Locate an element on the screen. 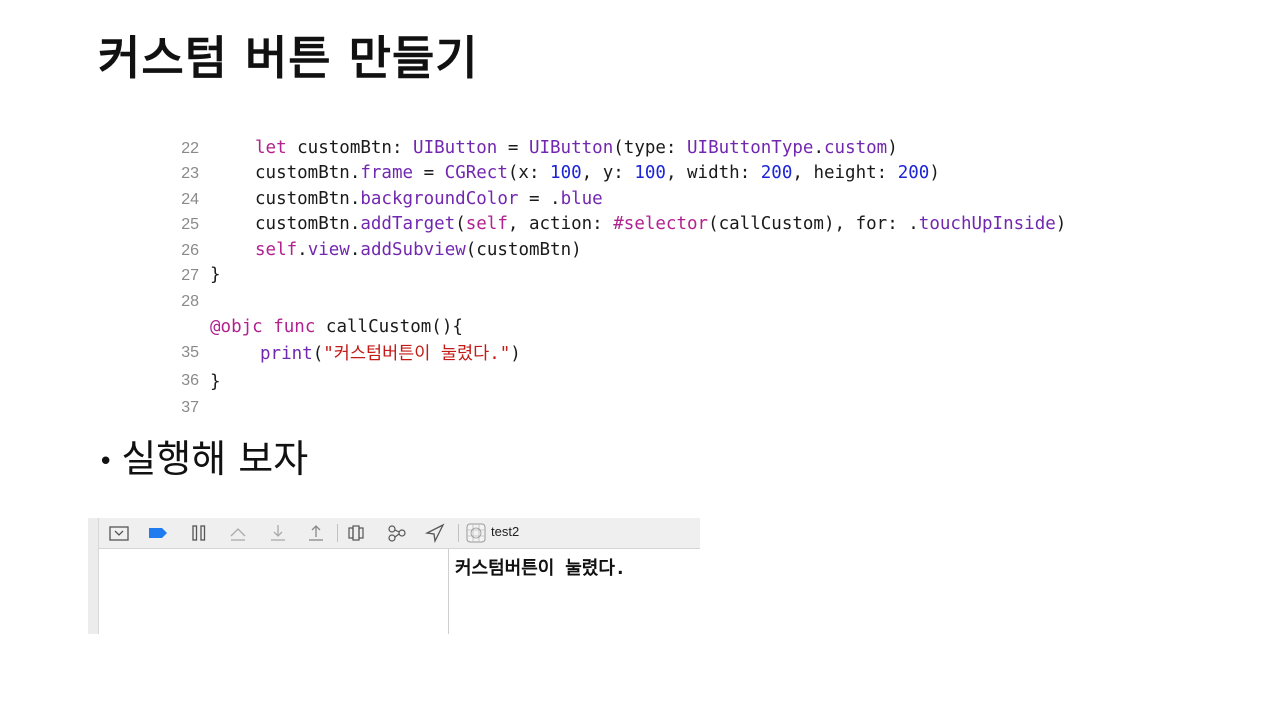 Image resolution: width=1280 pixels, height=720 pixels. line-number: 37 is located at coordinates (190, 407).